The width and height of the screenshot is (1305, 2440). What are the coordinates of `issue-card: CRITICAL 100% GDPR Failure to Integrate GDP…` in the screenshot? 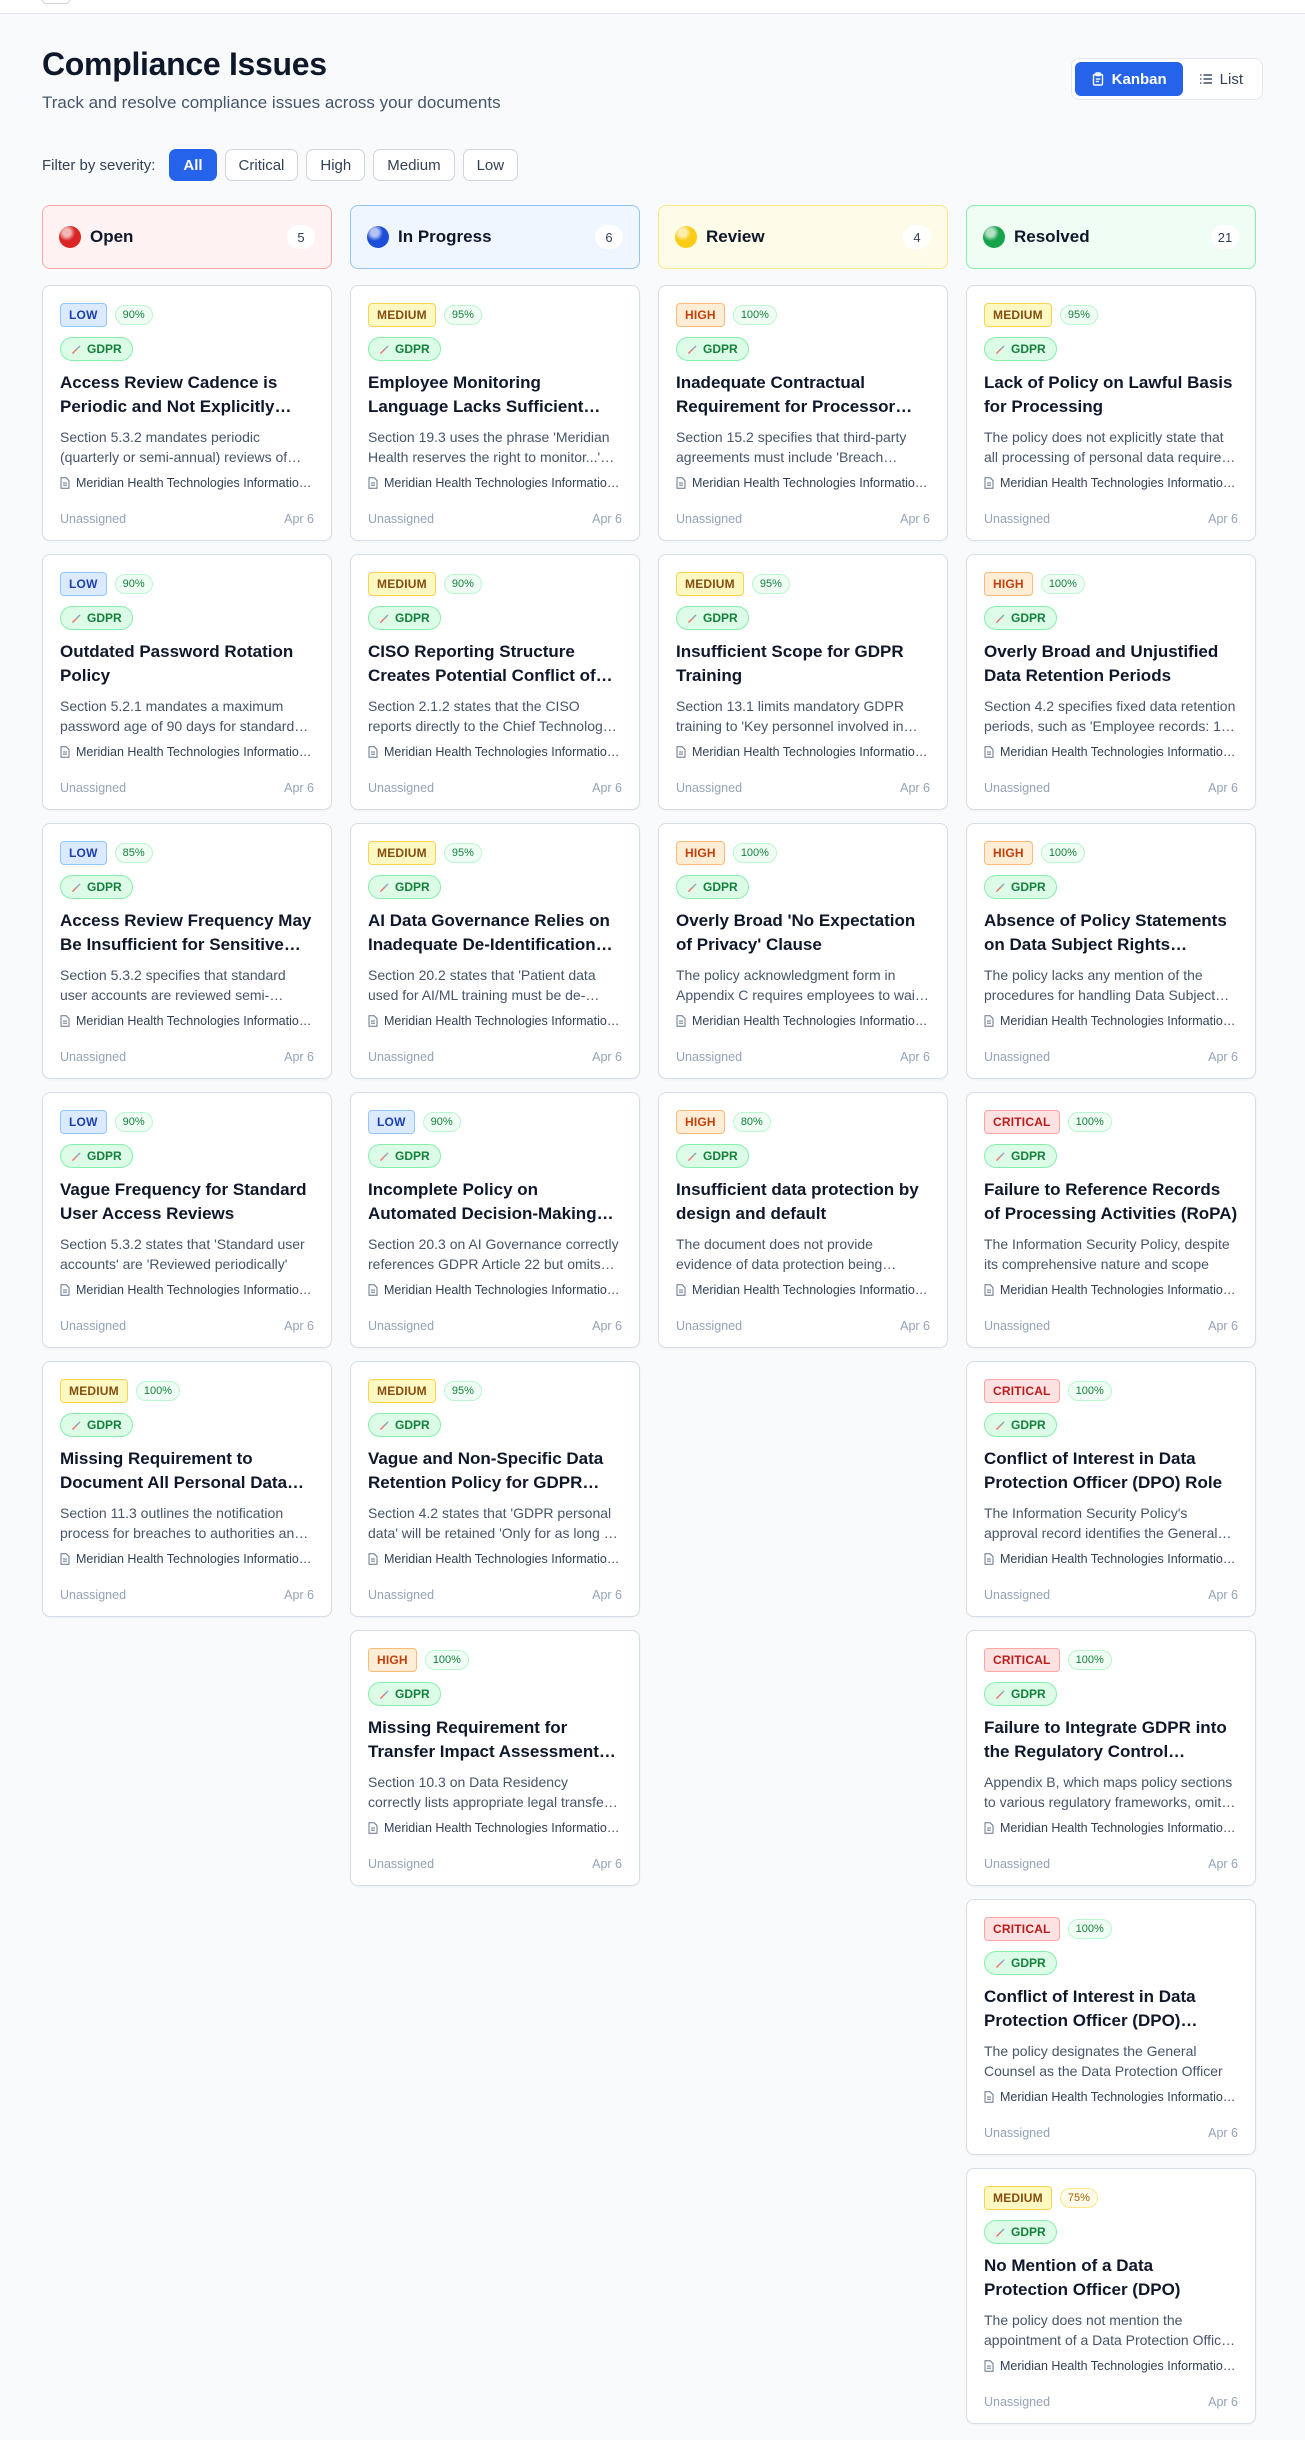 It's located at (1111, 1758).